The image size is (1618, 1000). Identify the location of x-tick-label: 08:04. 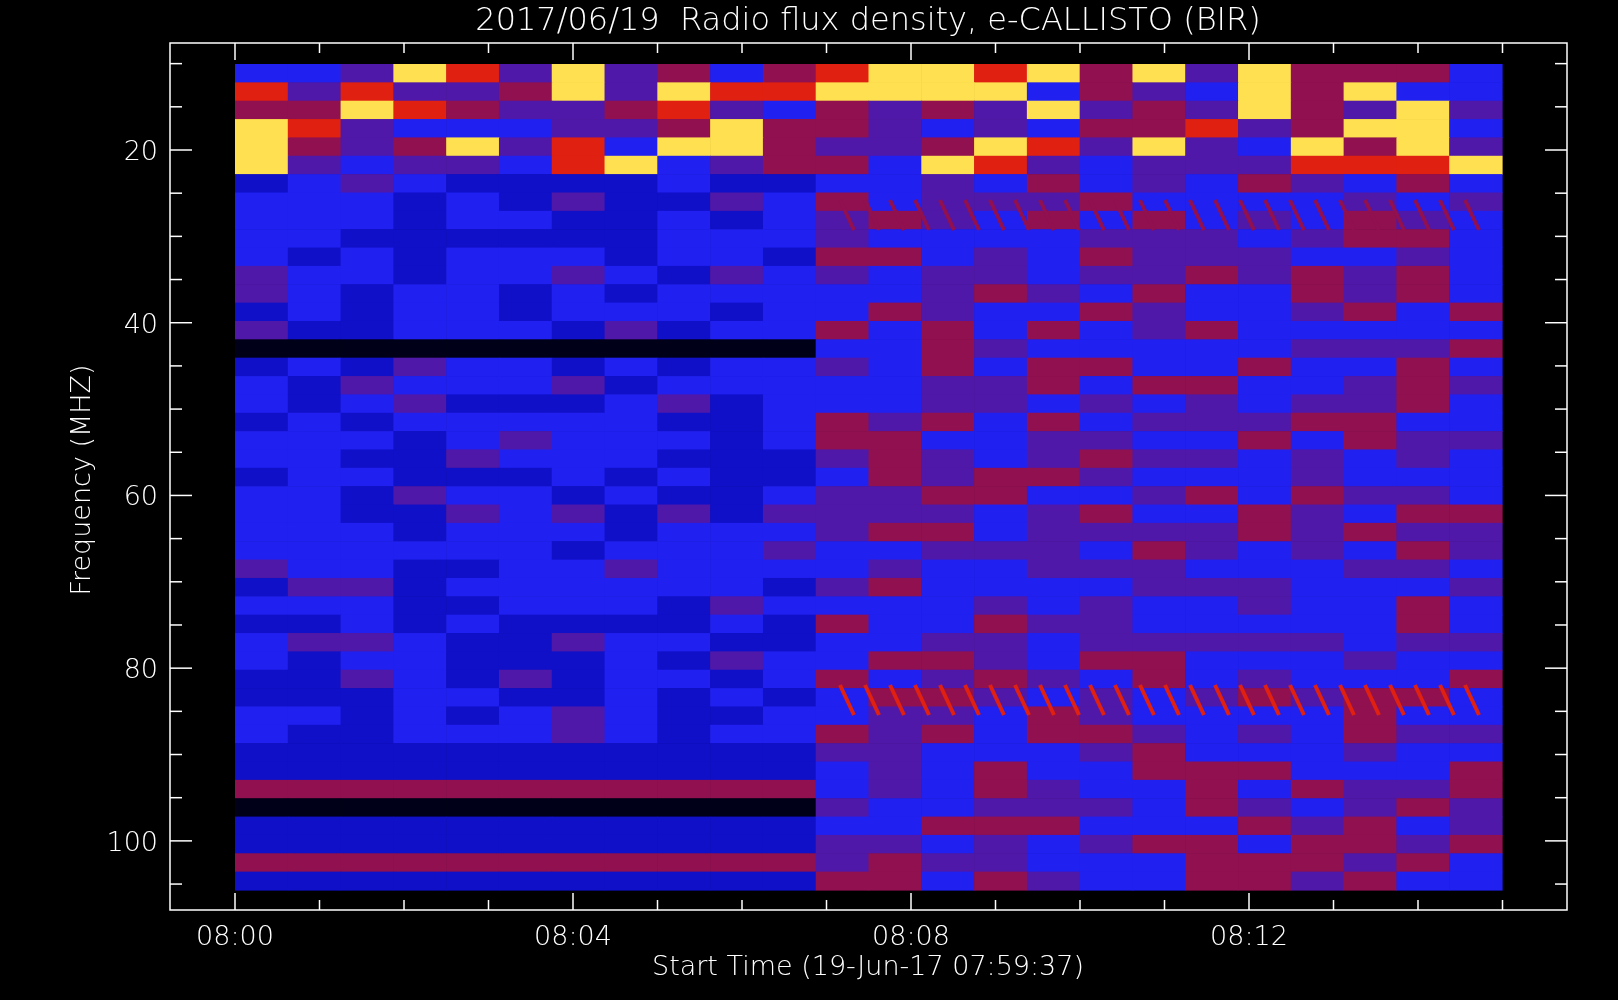
(573, 935).